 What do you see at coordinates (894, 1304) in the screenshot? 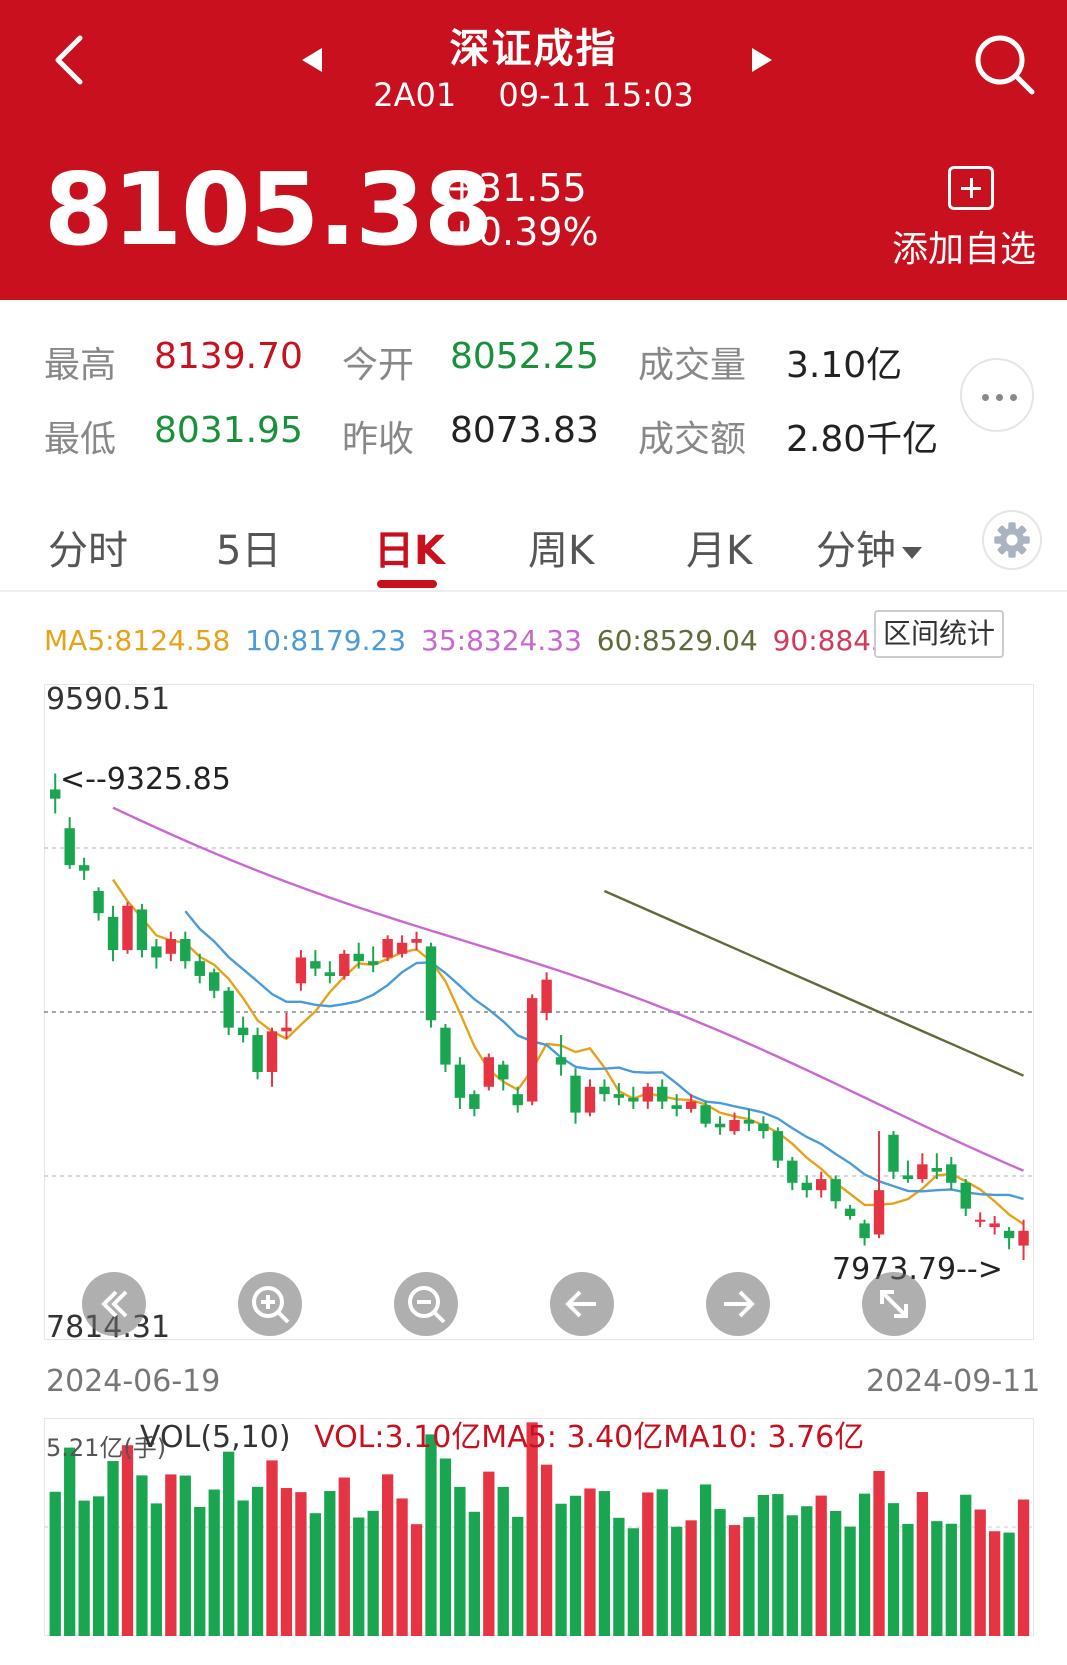
I see `fullscreen-icon` at bounding box center [894, 1304].